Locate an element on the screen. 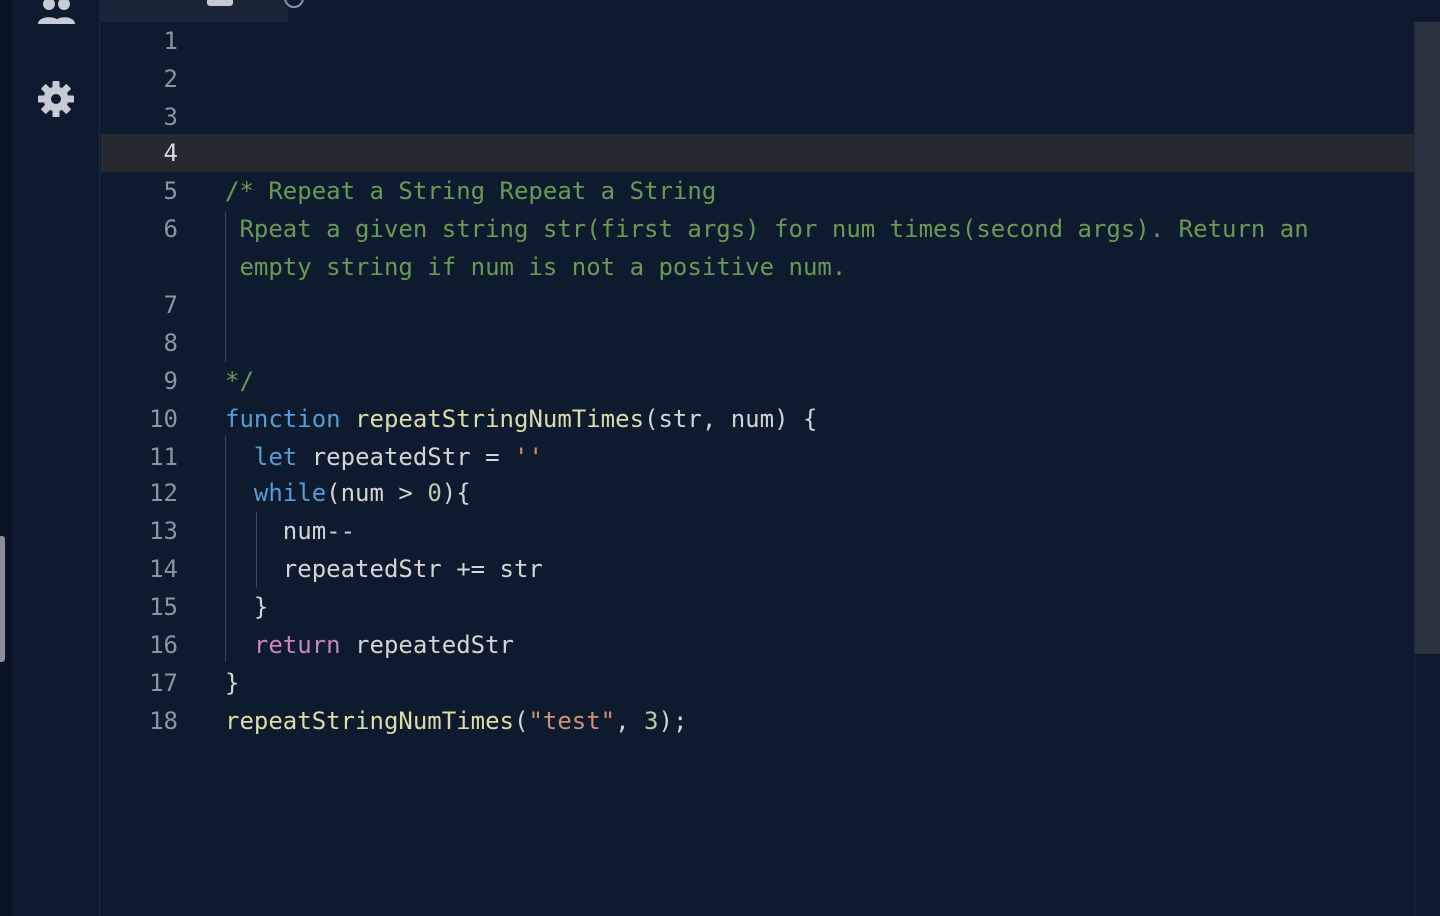  line-code: repeatedStr += str is located at coordinates (384, 569).